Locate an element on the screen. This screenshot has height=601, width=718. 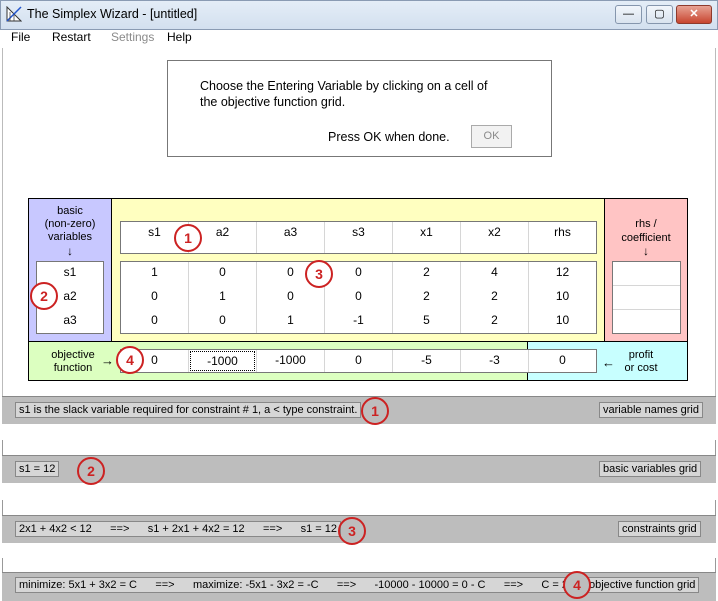
basic-label-3: variables is located at coordinates (70, 237).